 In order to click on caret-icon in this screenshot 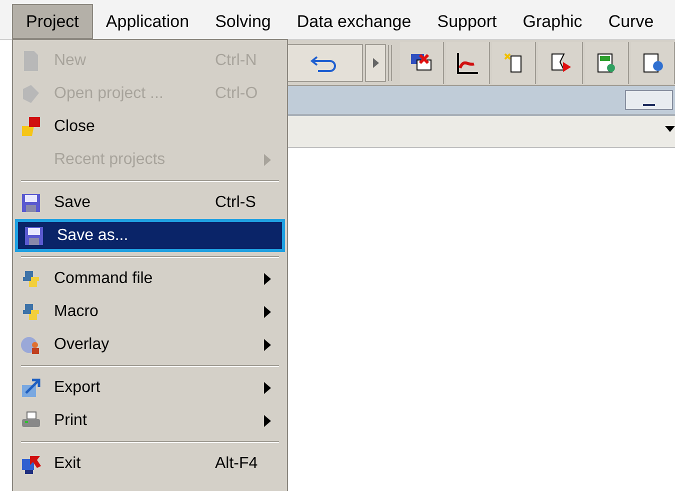, I will do `click(376, 63)`.